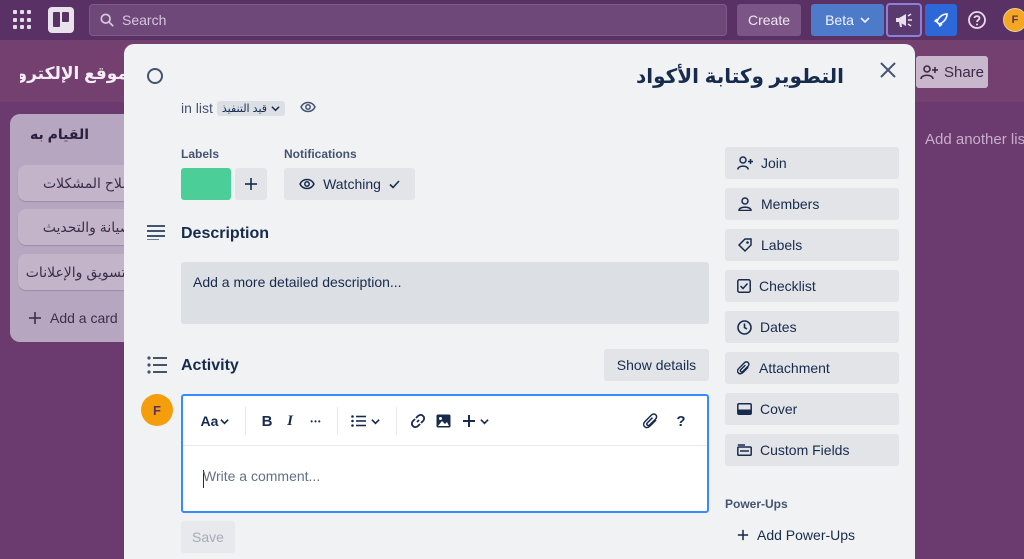 Image resolution: width=1024 pixels, height=559 pixels. I want to click on checklist-label: Checklist, so click(787, 286).